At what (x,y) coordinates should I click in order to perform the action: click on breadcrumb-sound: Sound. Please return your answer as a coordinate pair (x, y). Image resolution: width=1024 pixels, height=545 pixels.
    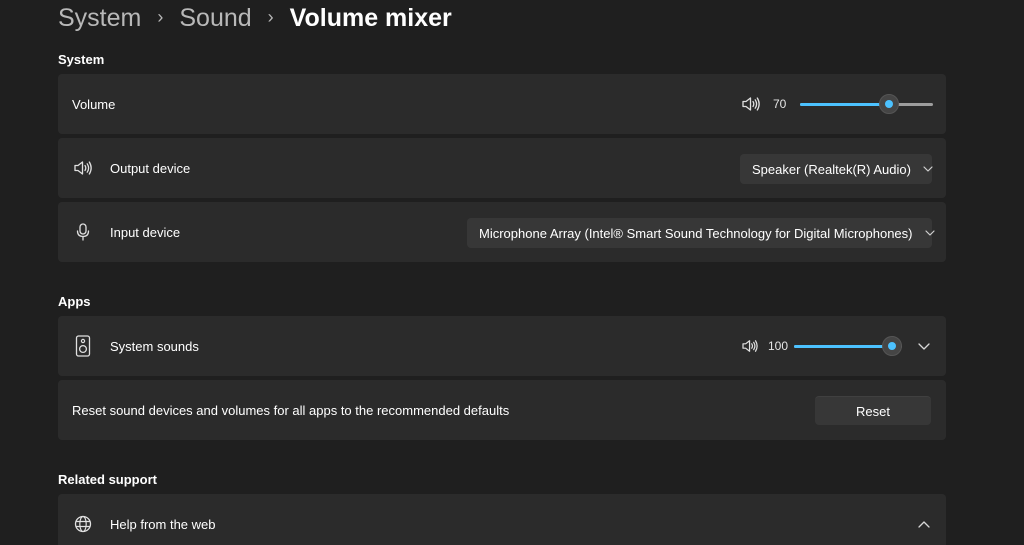
    Looking at the image, I should click on (215, 18).